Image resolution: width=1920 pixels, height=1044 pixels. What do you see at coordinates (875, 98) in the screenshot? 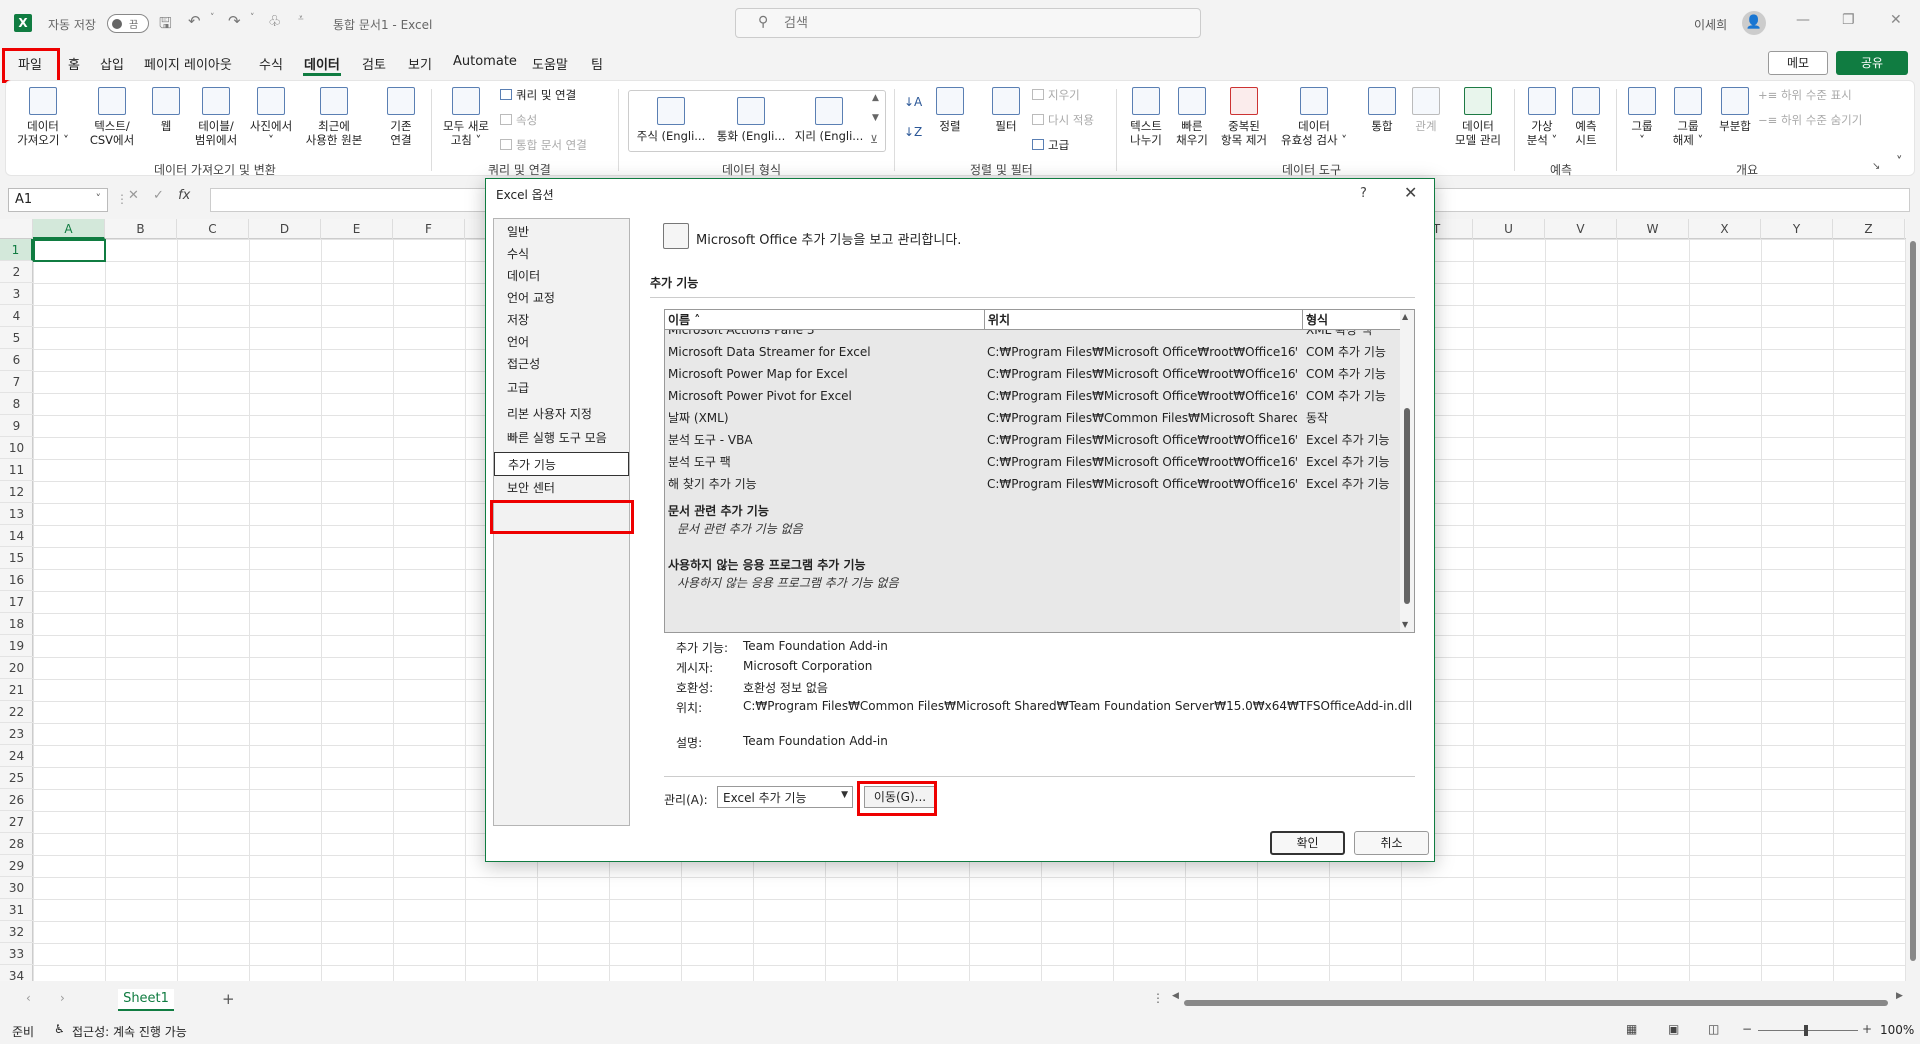
I see `gallery-scroll-up-icon: ▲` at bounding box center [875, 98].